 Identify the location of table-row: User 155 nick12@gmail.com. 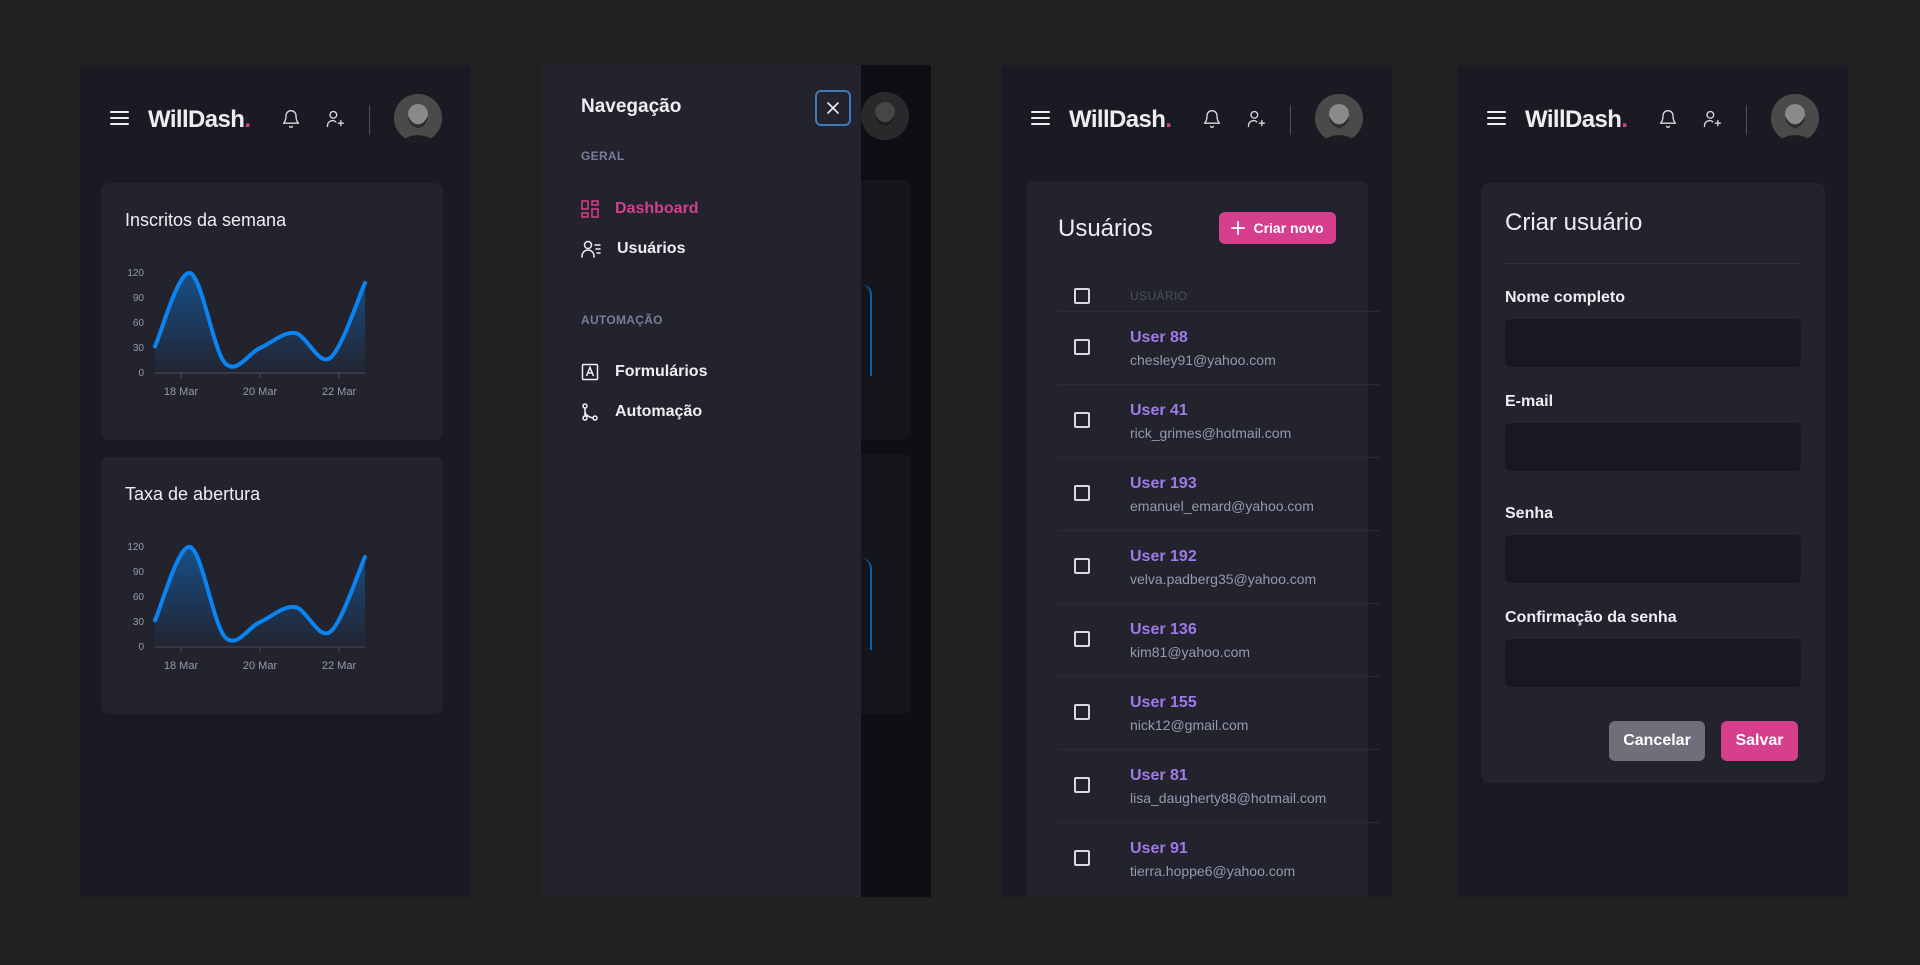
(1218, 712).